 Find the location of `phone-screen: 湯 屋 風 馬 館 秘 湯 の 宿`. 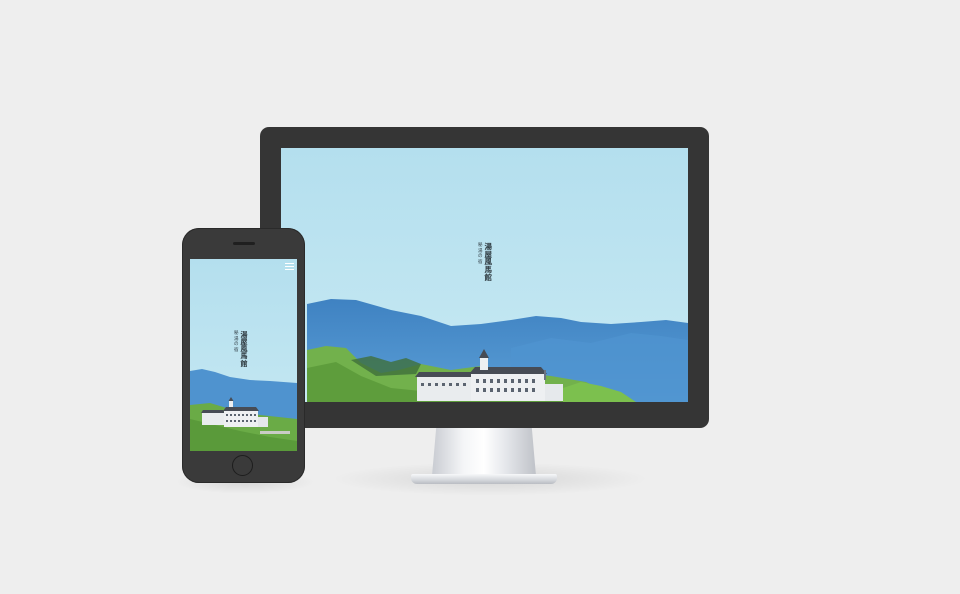

phone-screen: 湯 屋 風 馬 館 秘 湯 の 宿 is located at coordinates (243, 355).